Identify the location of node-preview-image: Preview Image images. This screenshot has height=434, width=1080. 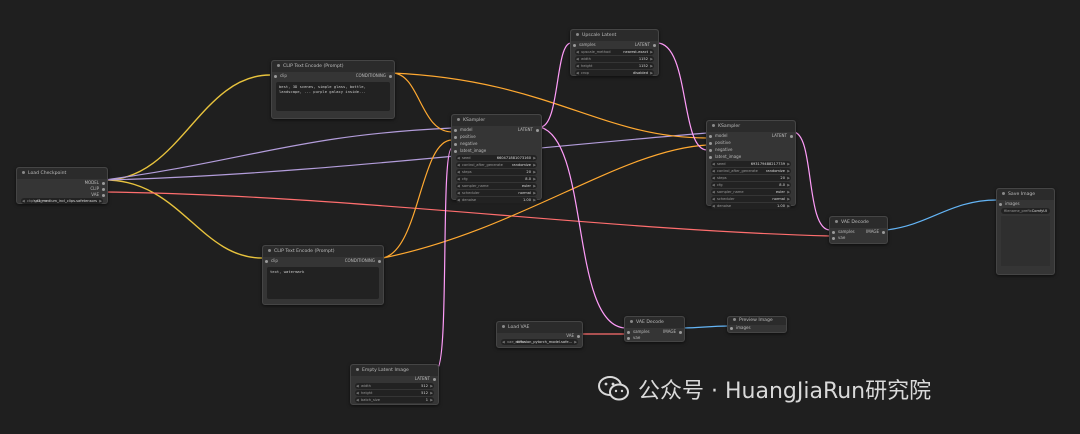
(757, 324).